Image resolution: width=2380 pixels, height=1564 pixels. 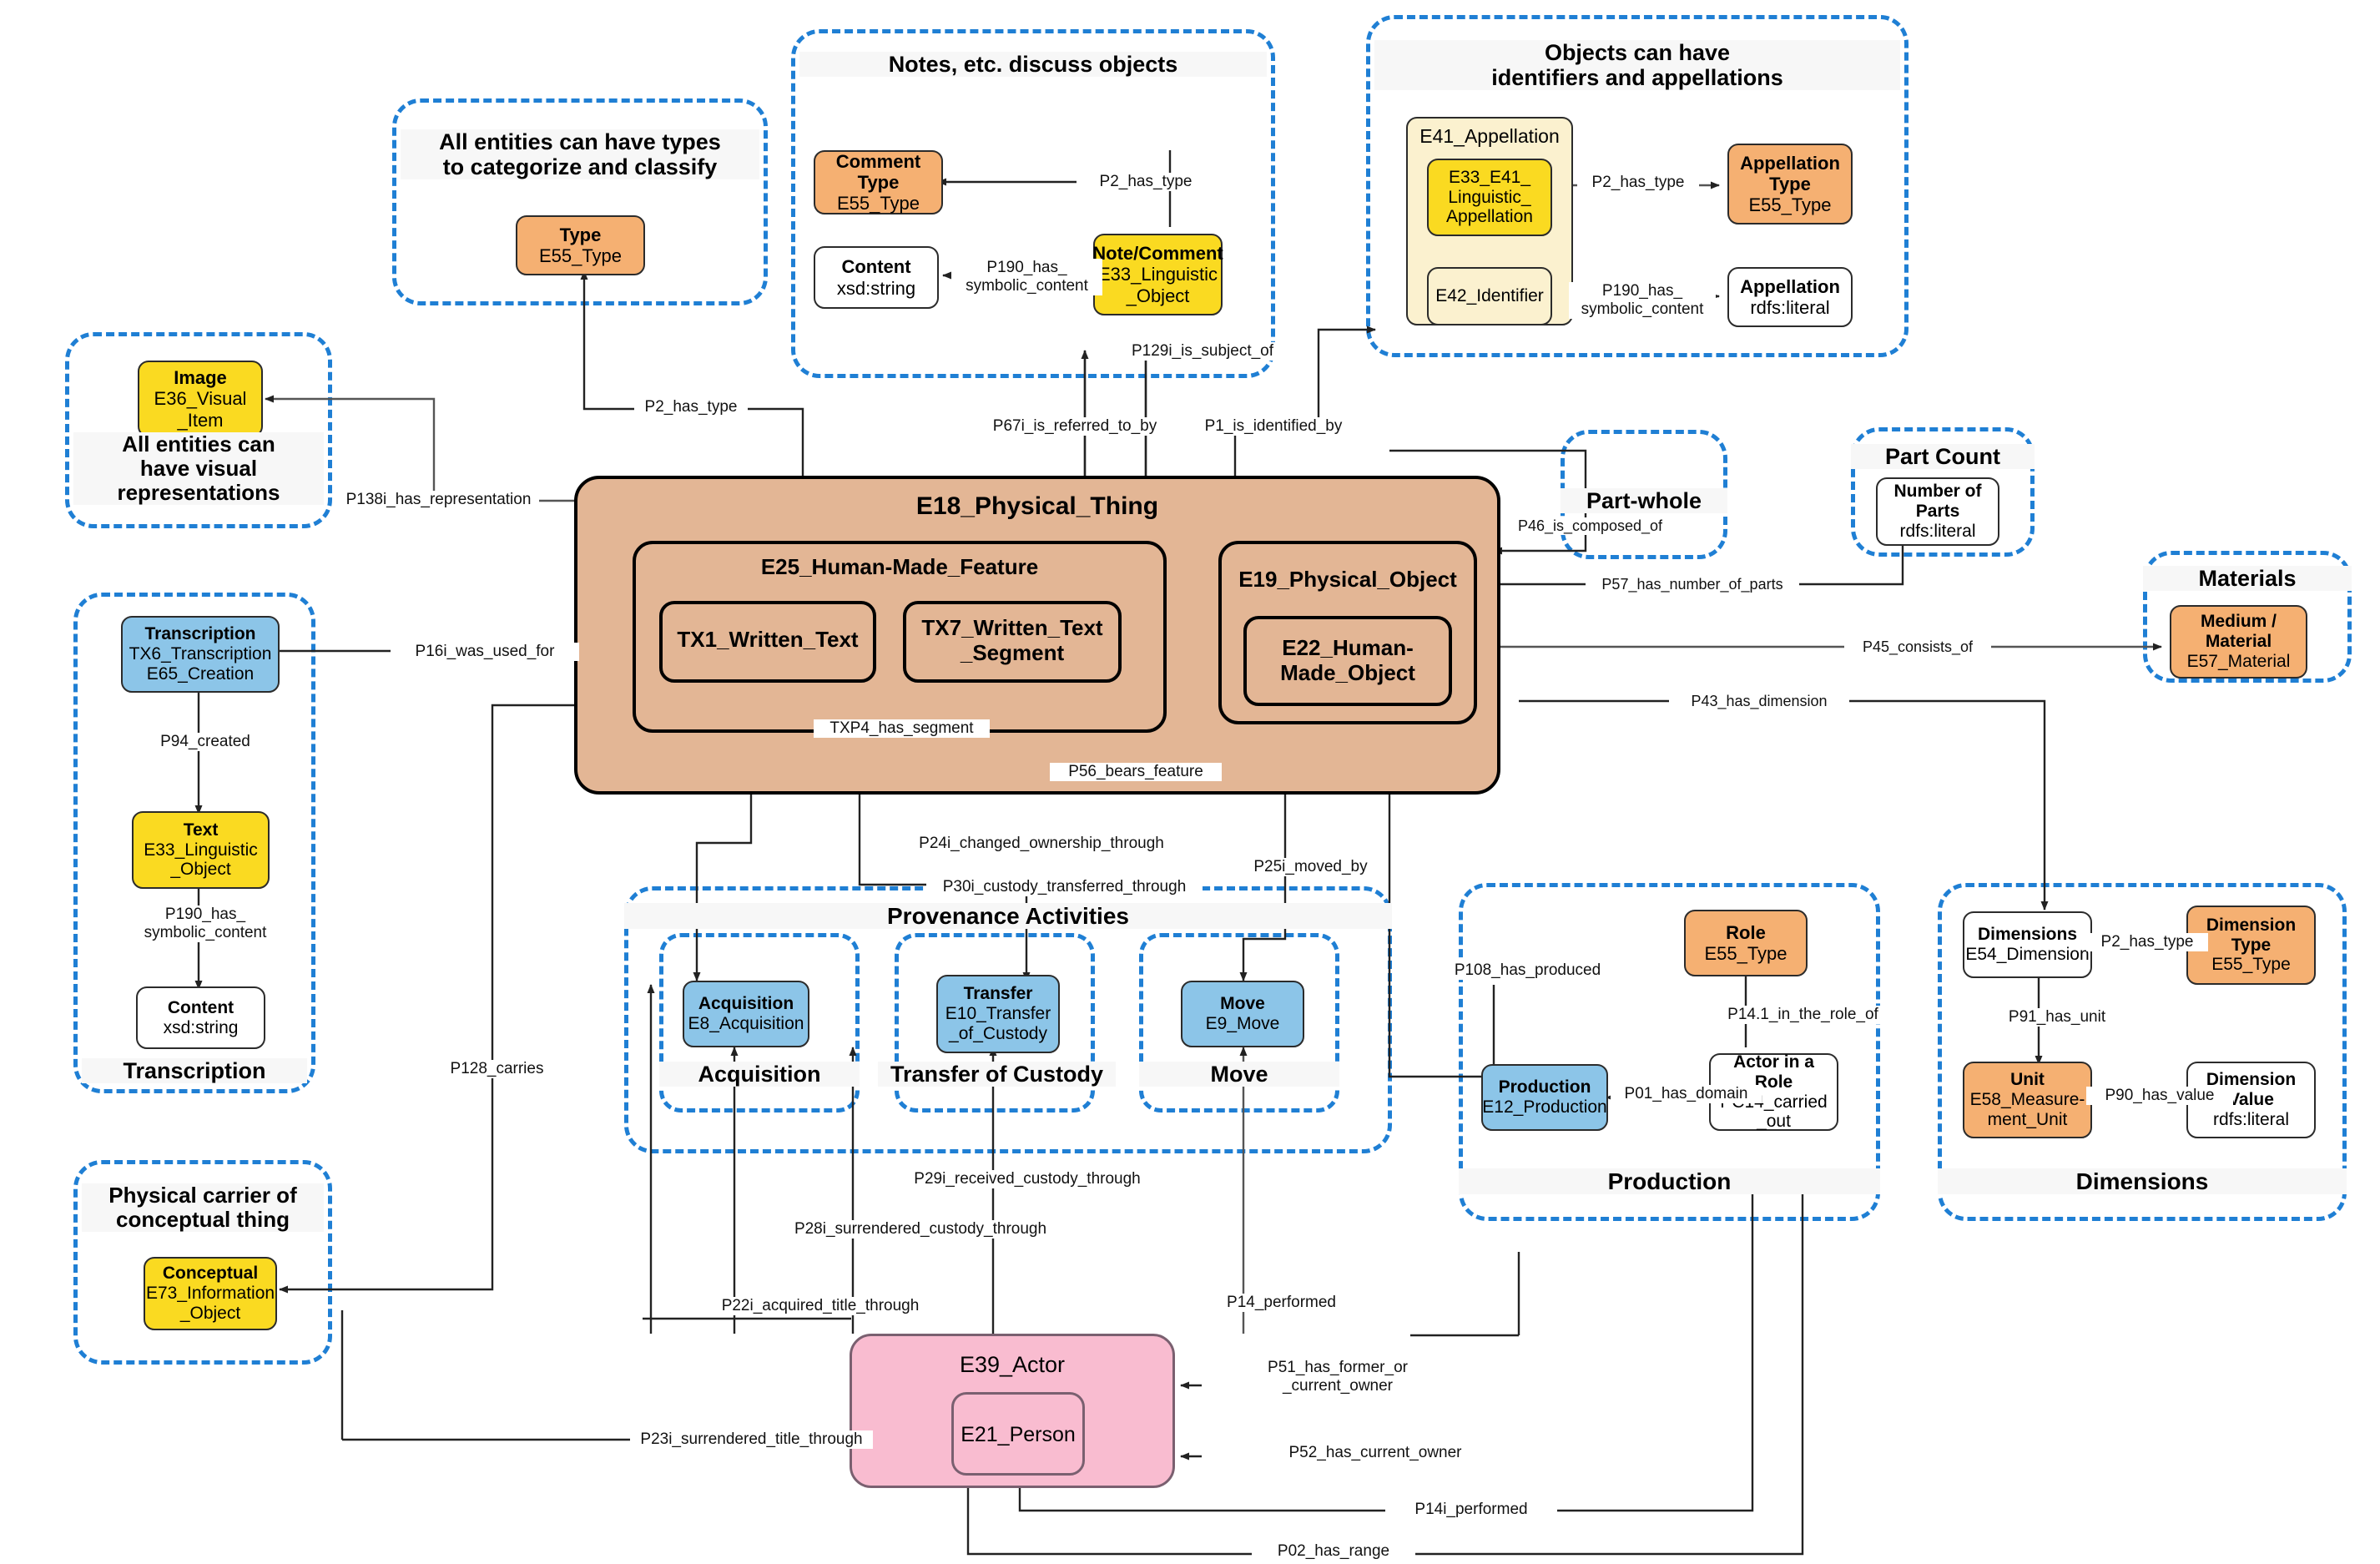 What do you see at coordinates (497, 1069) in the screenshot?
I see `edge-label-p128-carries: P128_carries` at bounding box center [497, 1069].